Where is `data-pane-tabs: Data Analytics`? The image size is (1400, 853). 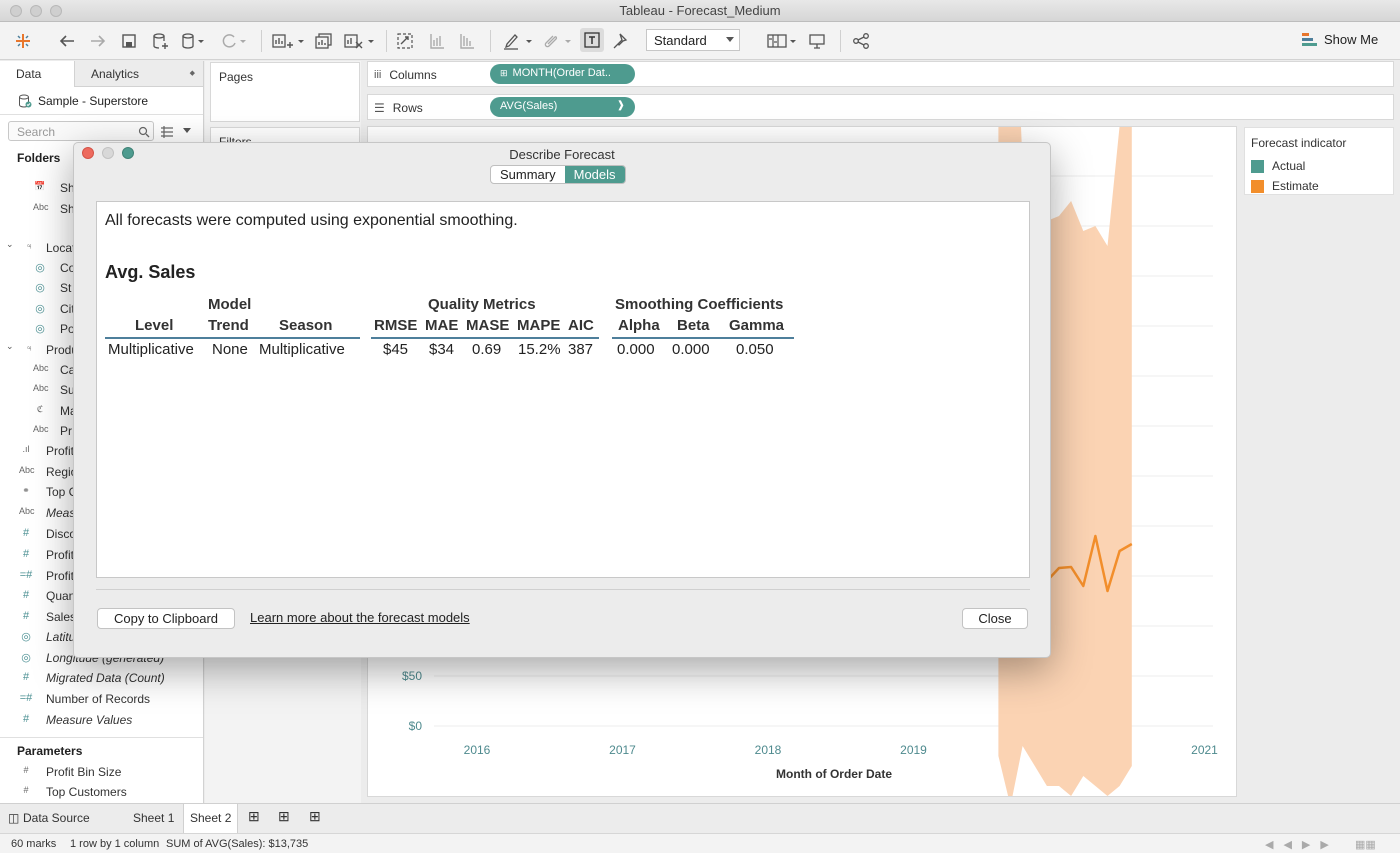 data-pane-tabs: Data Analytics is located at coordinates (101, 74).